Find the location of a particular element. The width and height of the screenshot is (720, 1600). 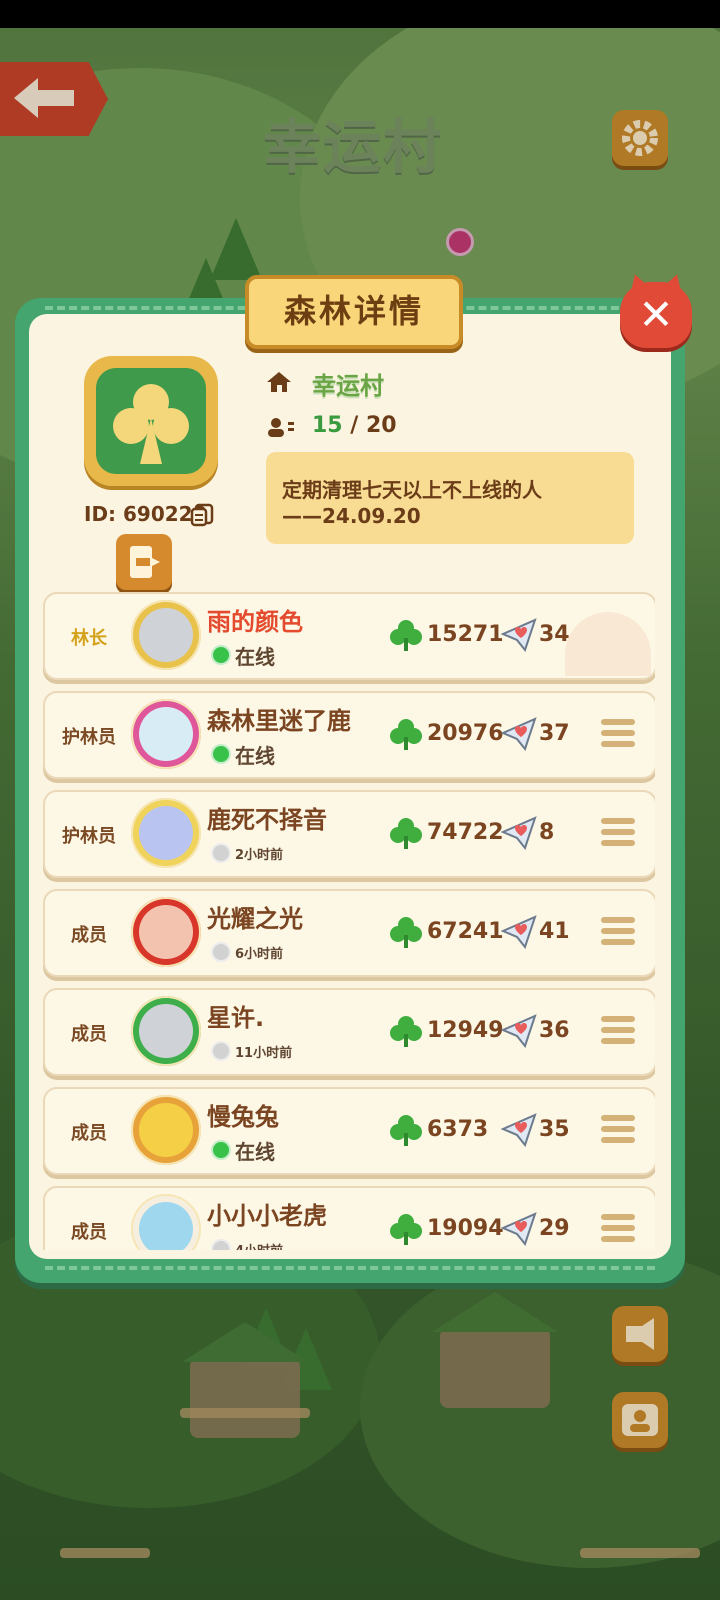

member-score: 67241 is located at coordinates (465, 931).